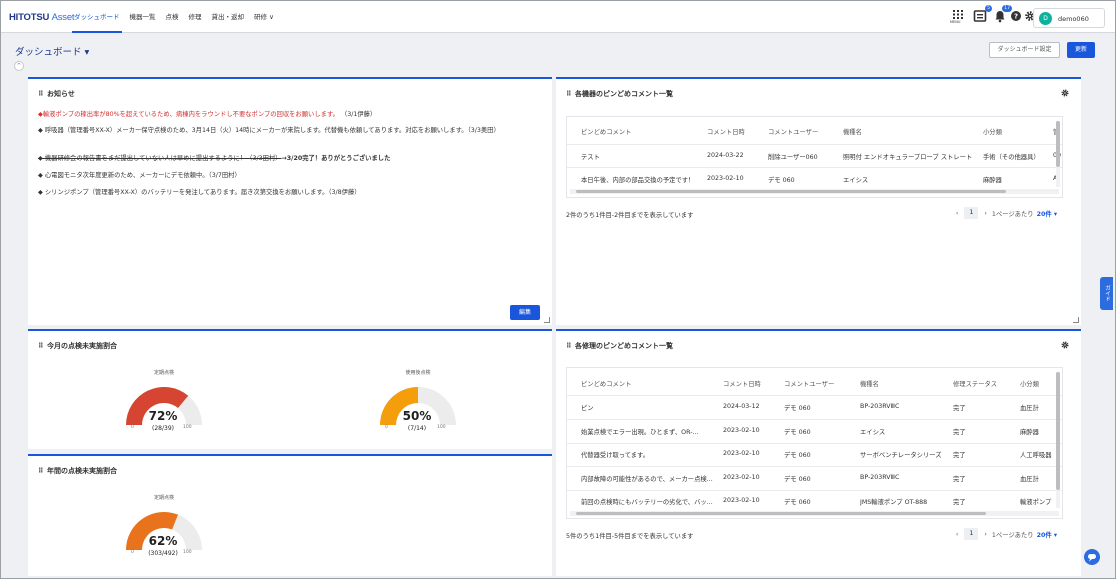 The width and height of the screenshot is (1116, 579). I want to click on cell-category: 麻酔器, so click(992, 180).